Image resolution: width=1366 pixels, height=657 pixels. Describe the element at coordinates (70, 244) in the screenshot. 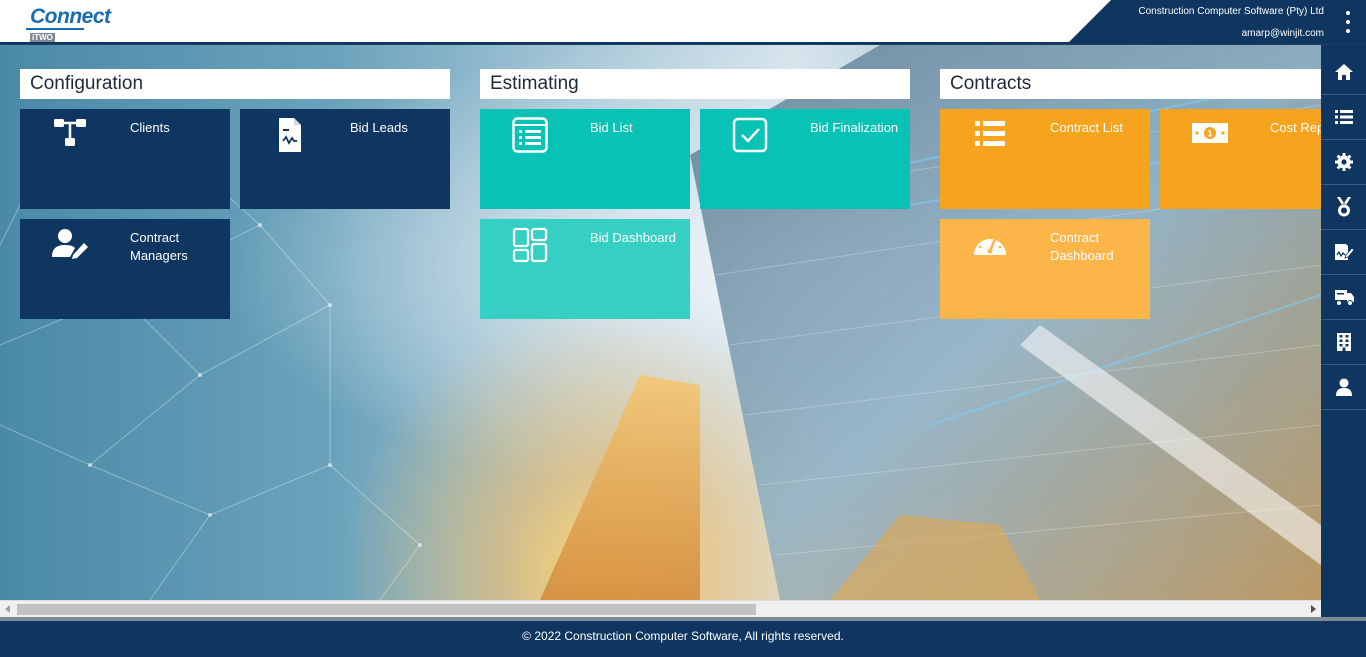

I see `user-edit-icon` at that location.